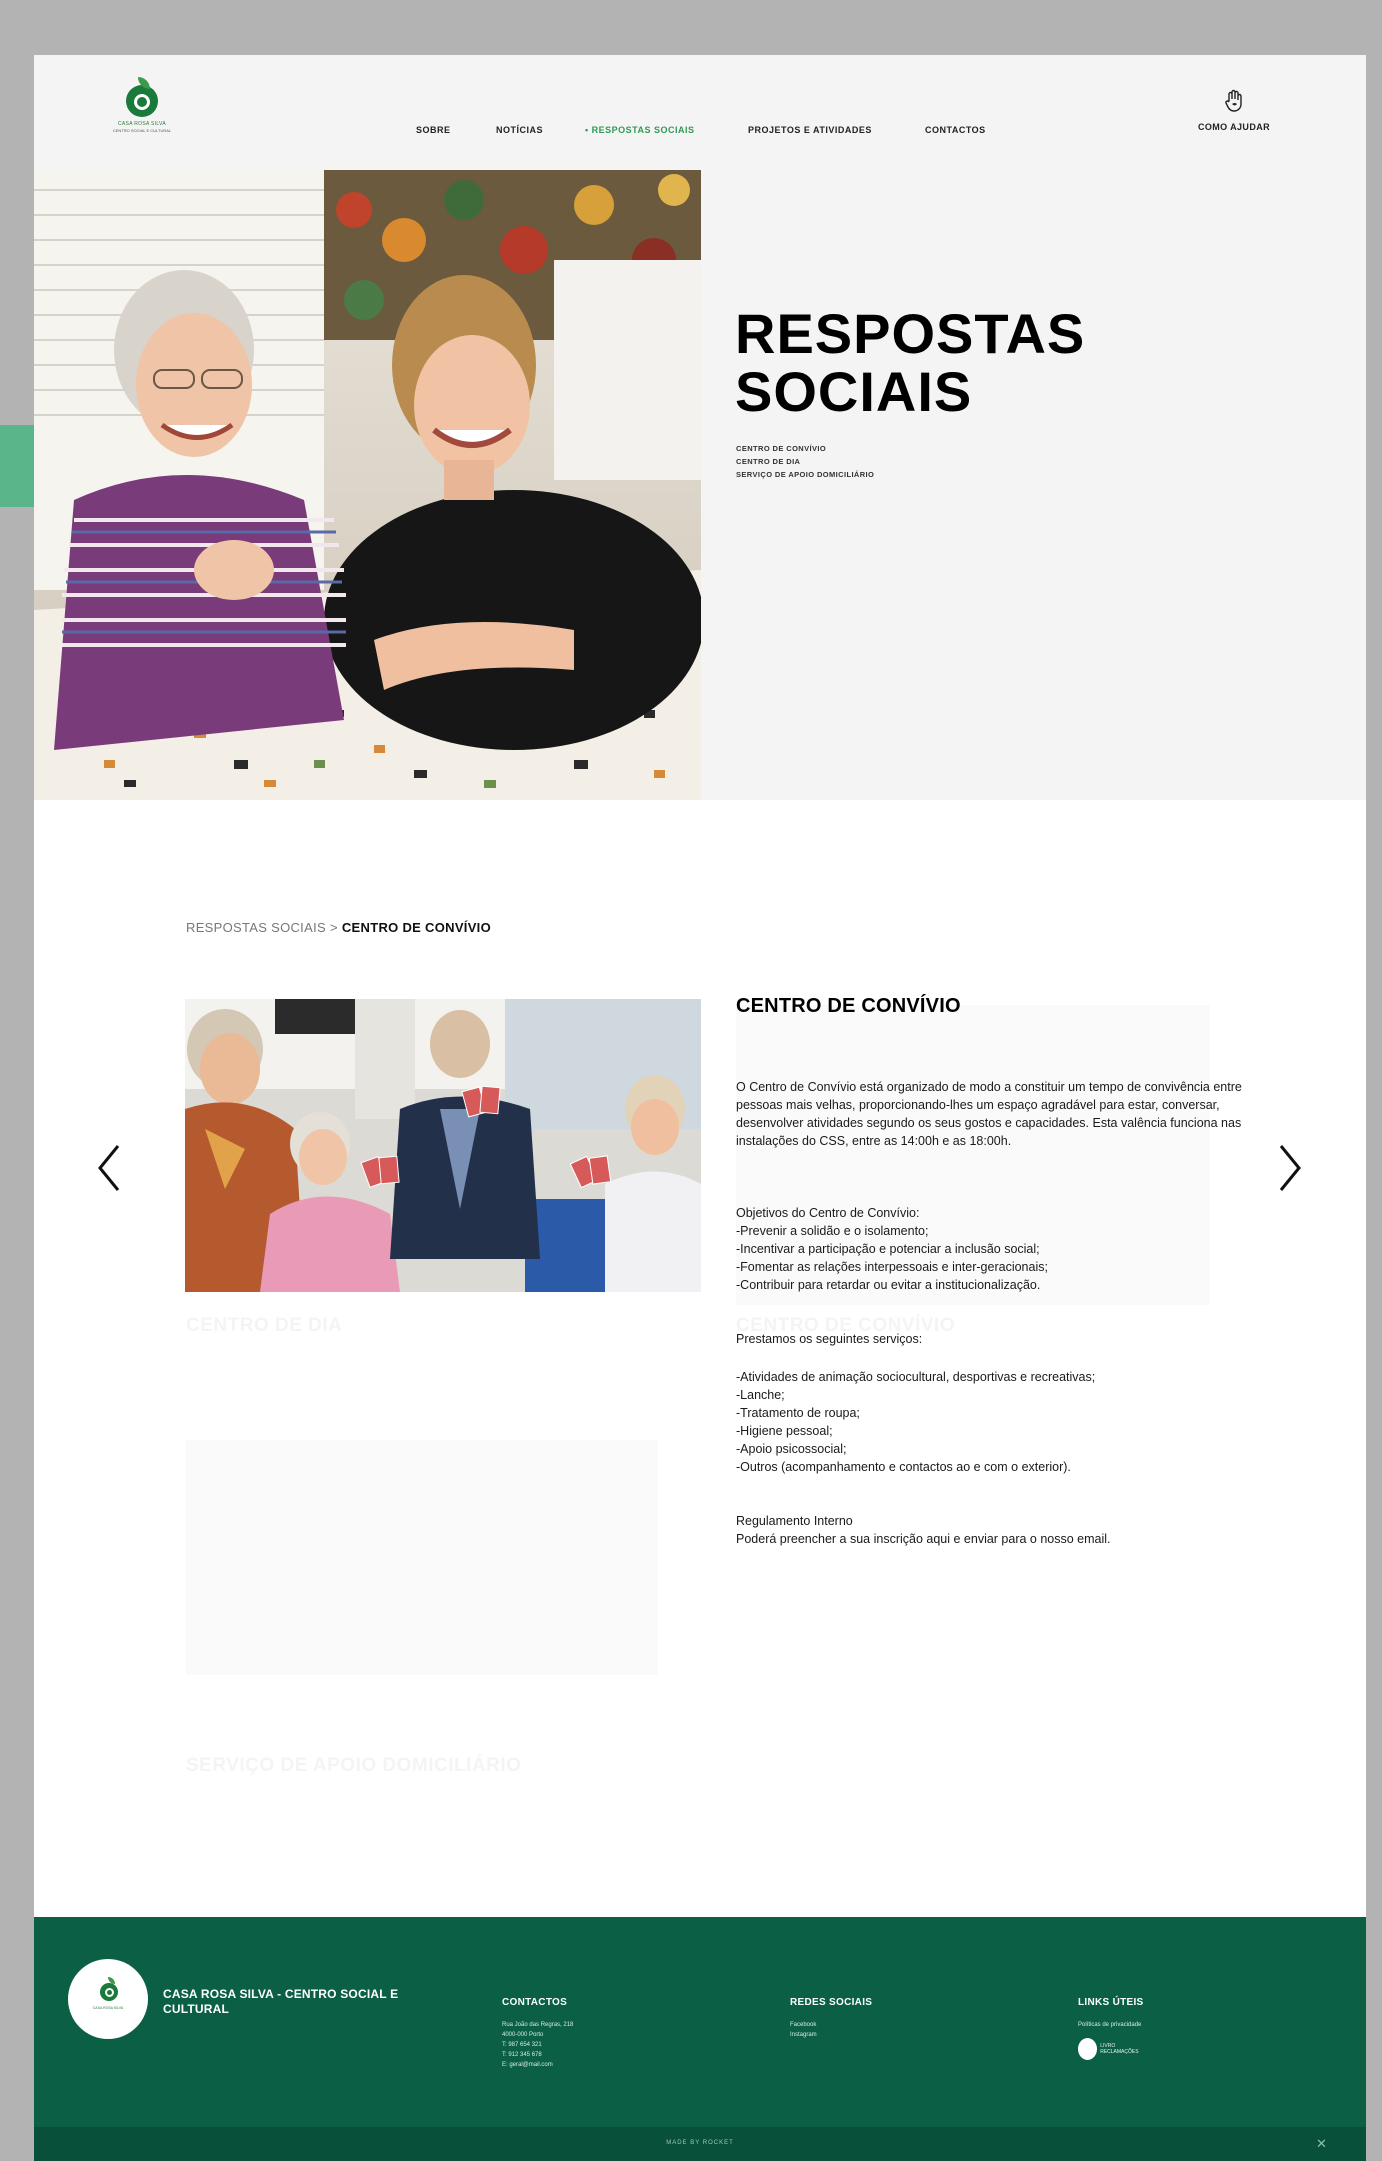 This screenshot has height=2161, width=1382. Describe the element at coordinates (538, 2025) in the screenshot. I see `footer-contact-line: Rua João das Regras, 218` at that location.